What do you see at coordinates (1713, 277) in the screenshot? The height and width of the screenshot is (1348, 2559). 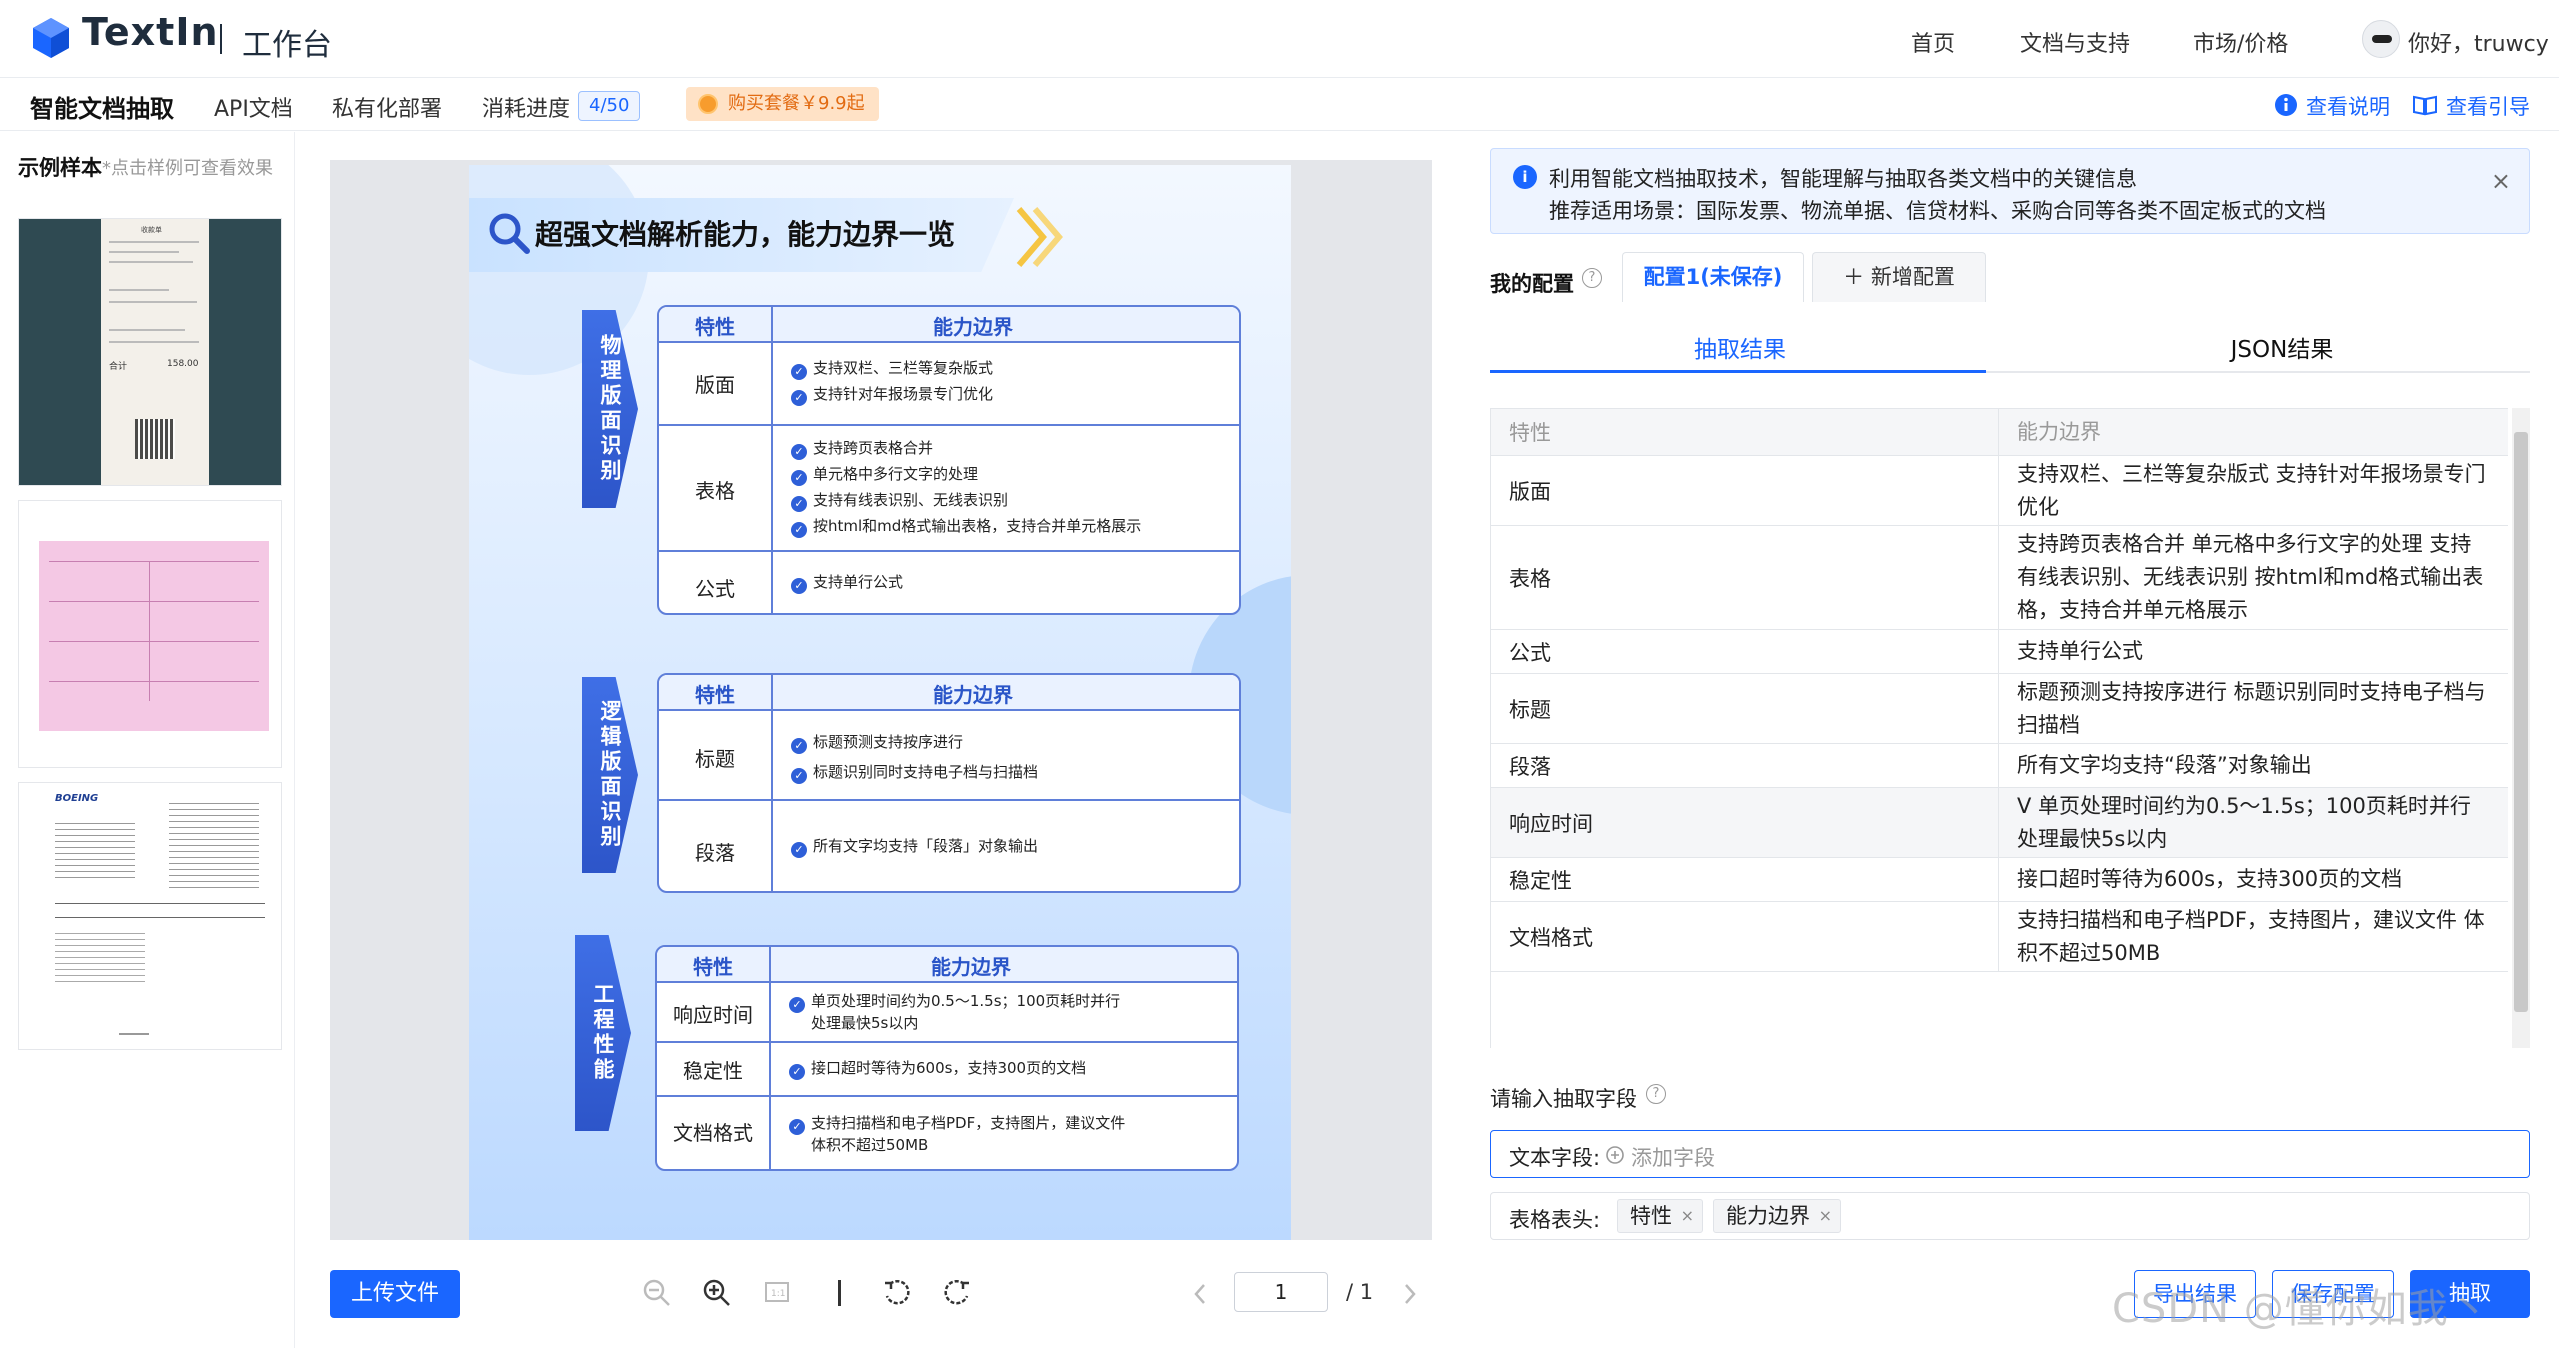 I see `config-tab-1: 配置1(未保存)` at bounding box center [1713, 277].